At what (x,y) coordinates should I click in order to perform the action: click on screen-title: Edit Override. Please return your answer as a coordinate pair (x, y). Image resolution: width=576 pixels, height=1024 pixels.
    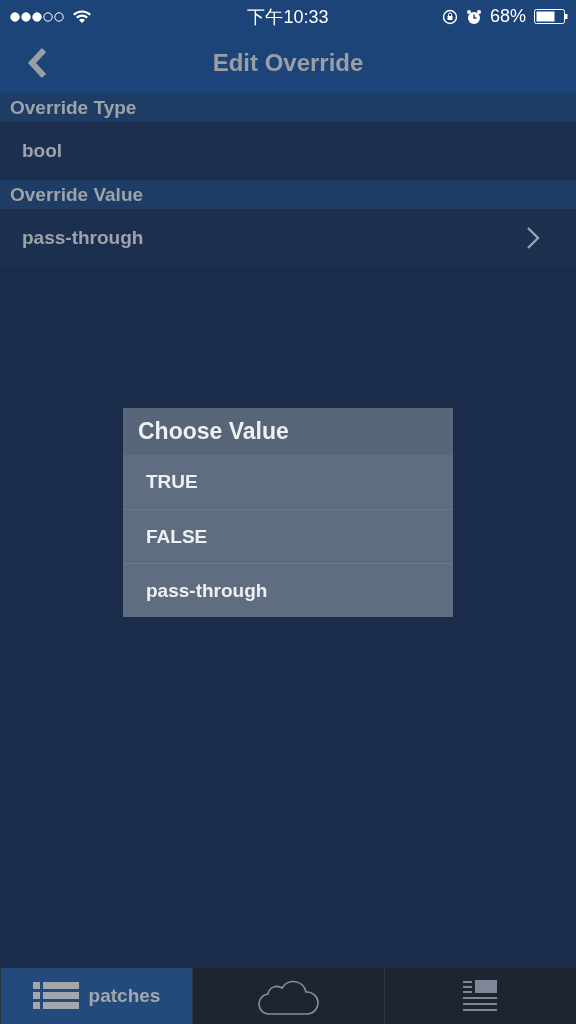
    Looking at the image, I should click on (288, 63).